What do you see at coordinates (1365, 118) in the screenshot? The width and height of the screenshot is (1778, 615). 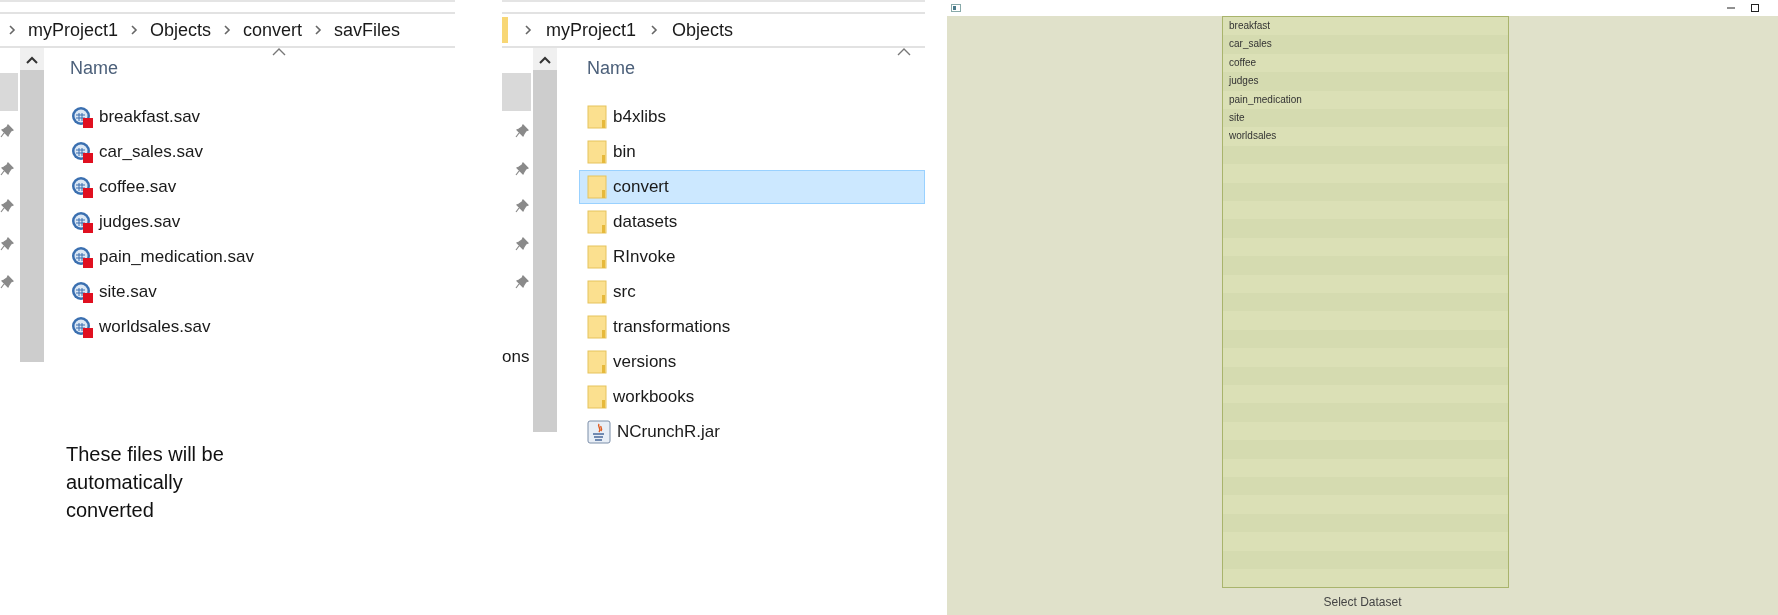 I see `dataset-item: site` at bounding box center [1365, 118].